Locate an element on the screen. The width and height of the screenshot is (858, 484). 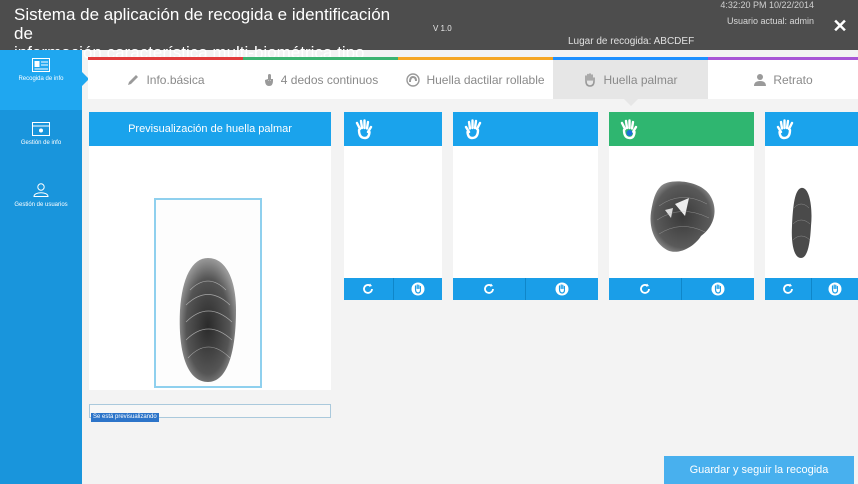
card-icon is located at coordinates (41, 129).